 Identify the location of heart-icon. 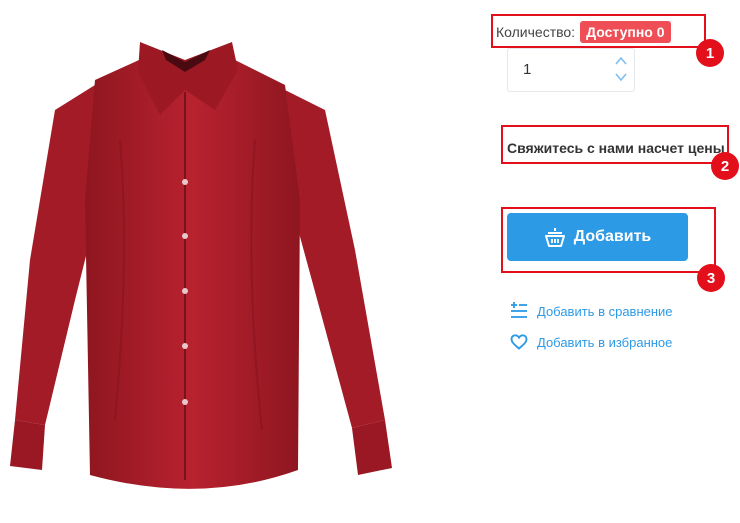
(519, 342).